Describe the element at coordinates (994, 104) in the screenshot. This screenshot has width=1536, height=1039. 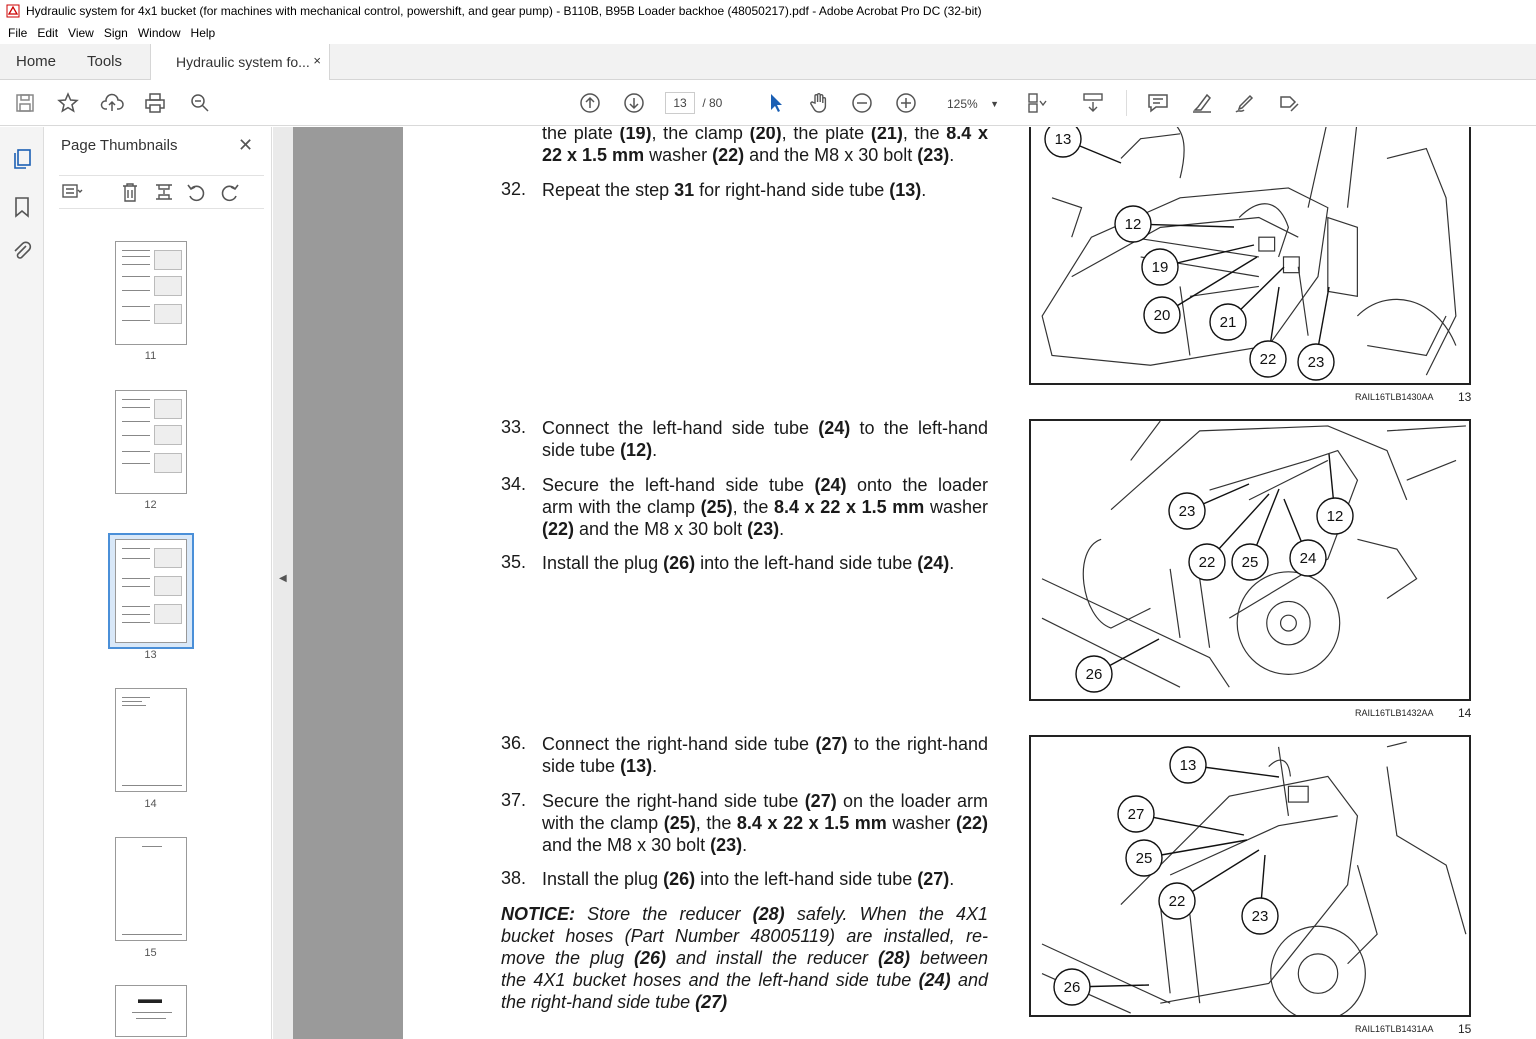
I see `chevron-down-icon: ▼` at that location.